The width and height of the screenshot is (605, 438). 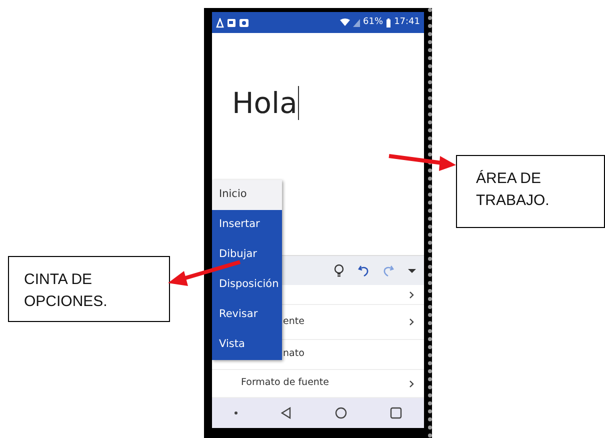 What do you see at coordinates (294, 321) in the screenshot?
I see `option-label: ente` at bounding box center [294, 321].